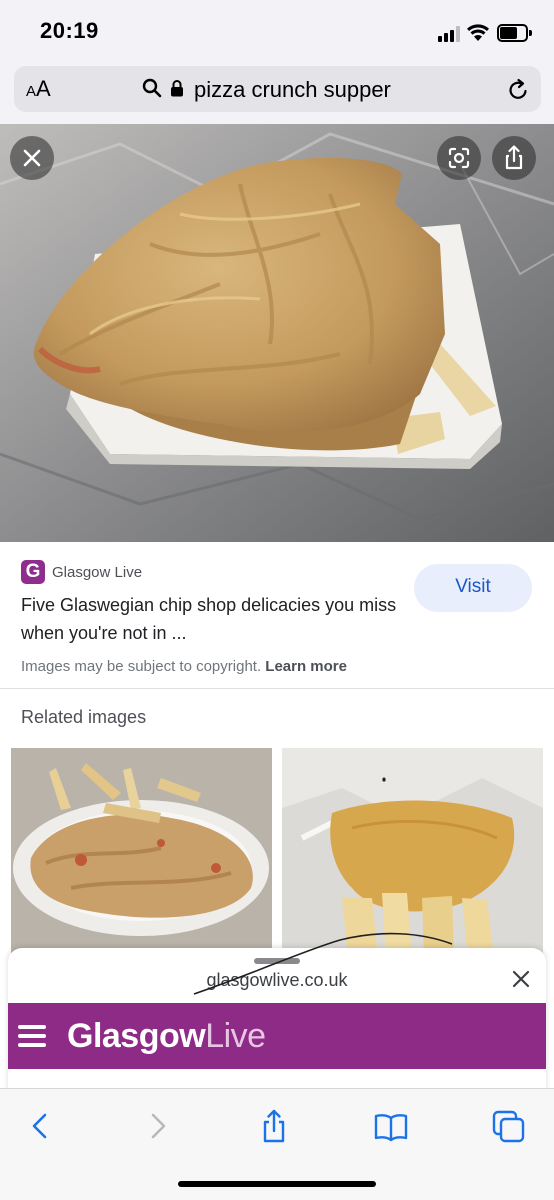 Image resolution: width=554 pixels, height=1200 pixels. Describe the element at coordinates (41, 1126) in the screenshot. I see `back-icon` at that location.